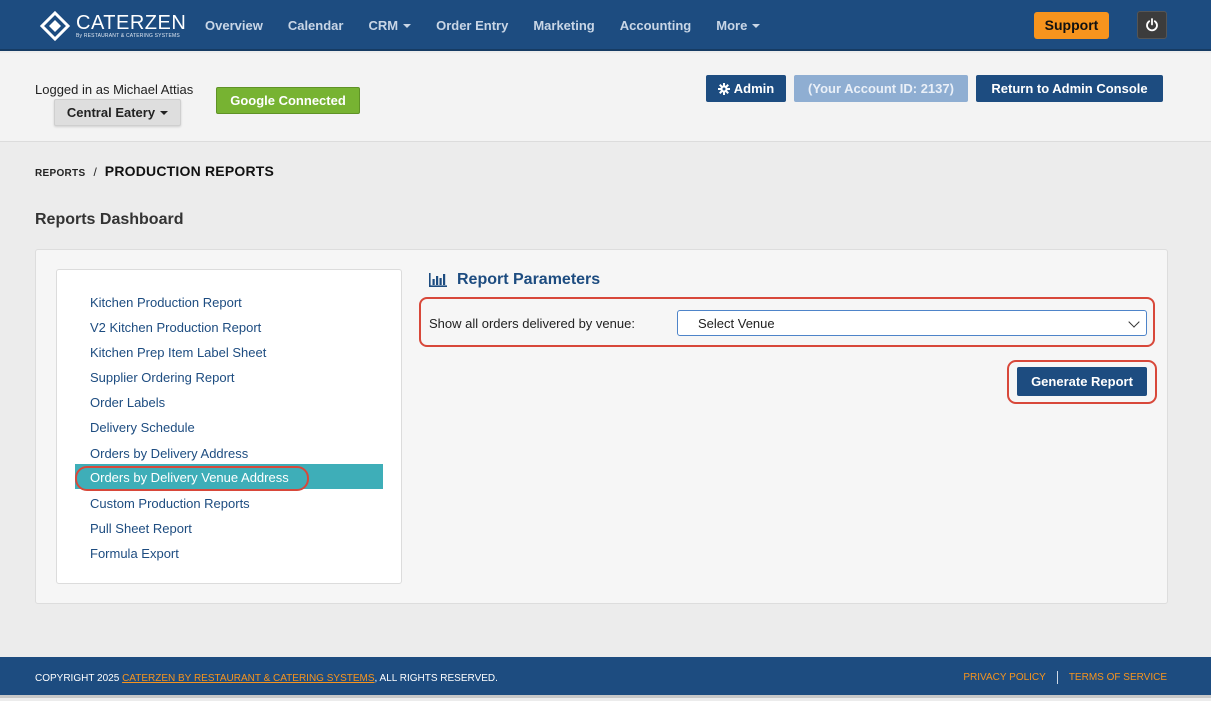  I want to click on select-venue-dropdown: Select Venue, so click(912, 323).